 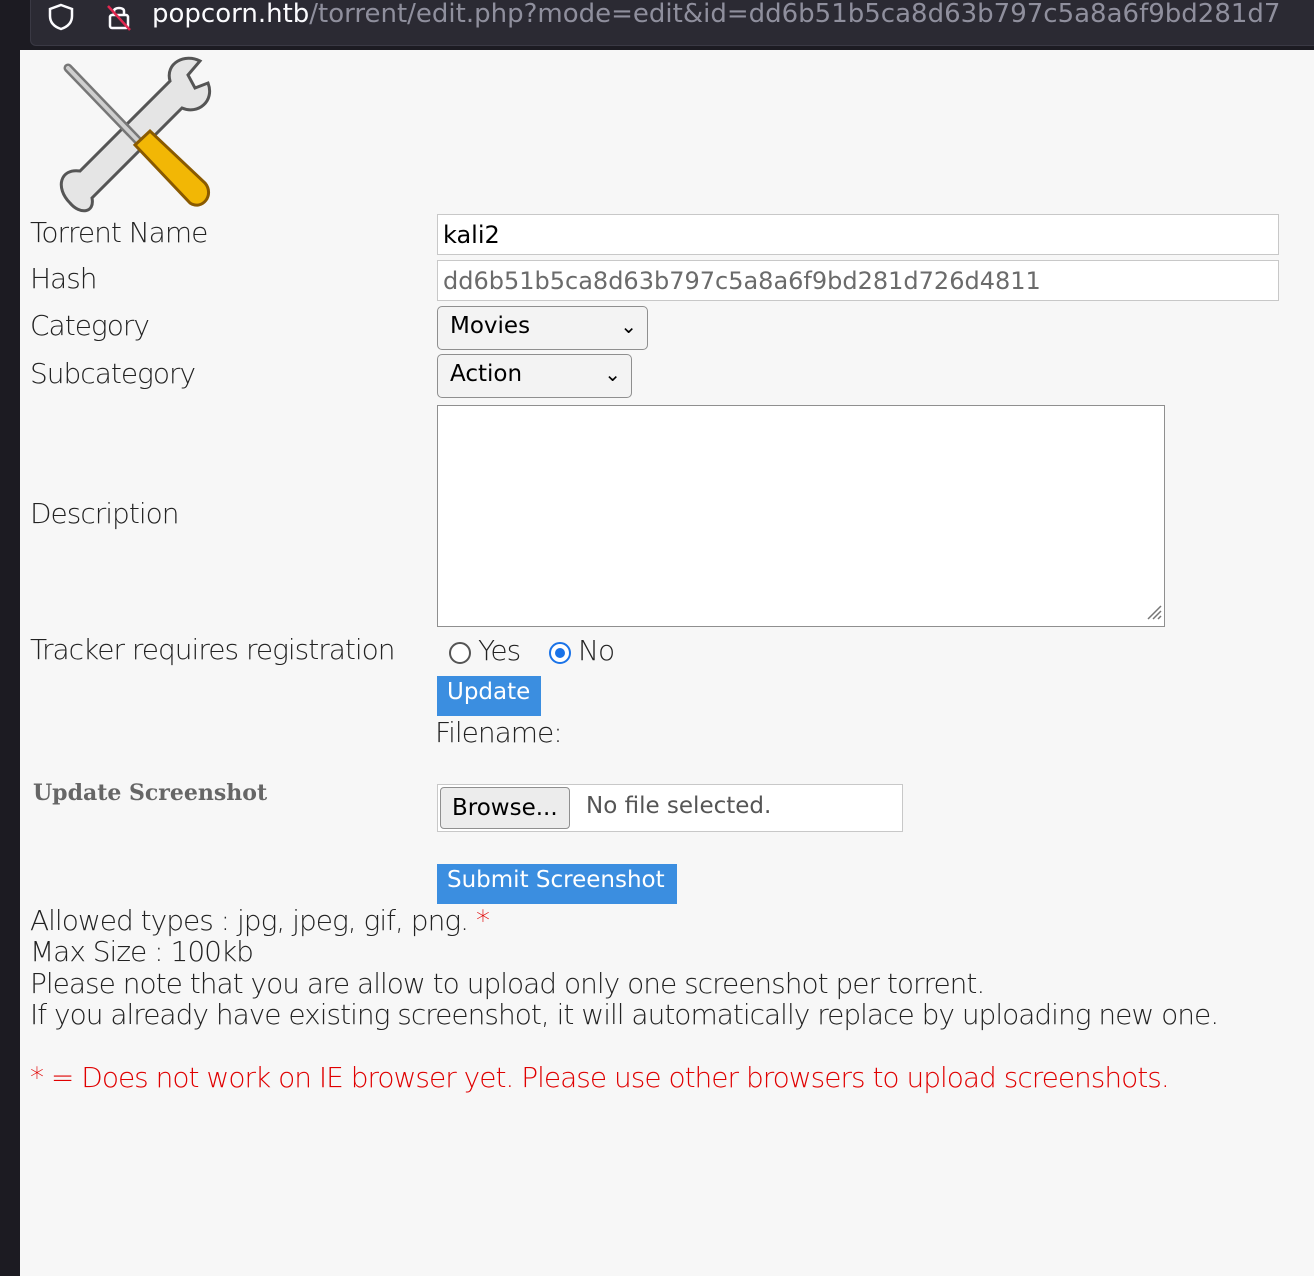 What do you see at coordinates (150, 793) in the screenshot?
I see `update-screenshot-heading: Update Screenshot` at bounding box center [150, 793].